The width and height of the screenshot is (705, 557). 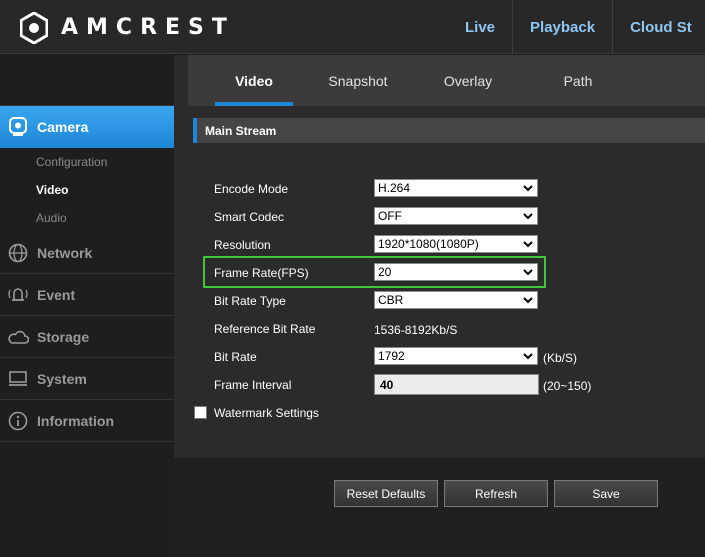 What do you see at coordinates (34, 28) in the screenshot?
I see `amcrest-logo-icon` at bounding box center [34, 28].